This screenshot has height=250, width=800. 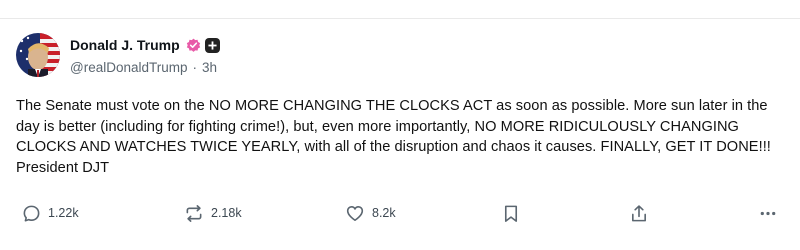 I want to click on name-row: Donald J. Trump, so click(x=145, y=45).